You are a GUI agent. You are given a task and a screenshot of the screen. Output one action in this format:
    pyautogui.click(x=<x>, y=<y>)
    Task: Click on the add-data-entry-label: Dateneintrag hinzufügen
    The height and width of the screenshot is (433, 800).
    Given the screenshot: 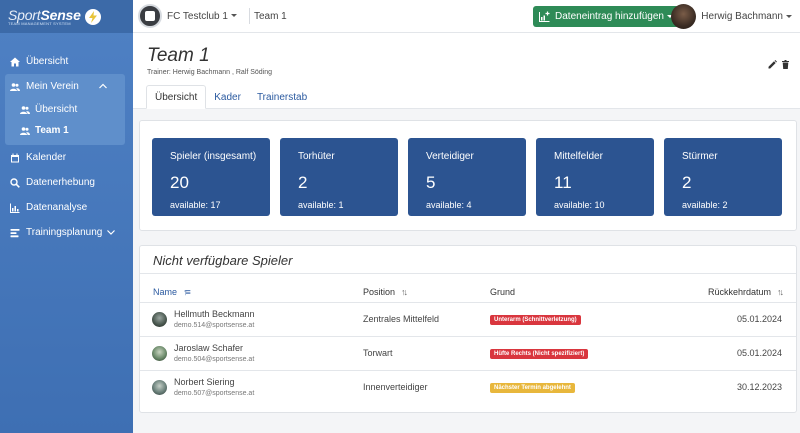 What is the action you would take?
    pyautogui.click(x=609, y=16)
    